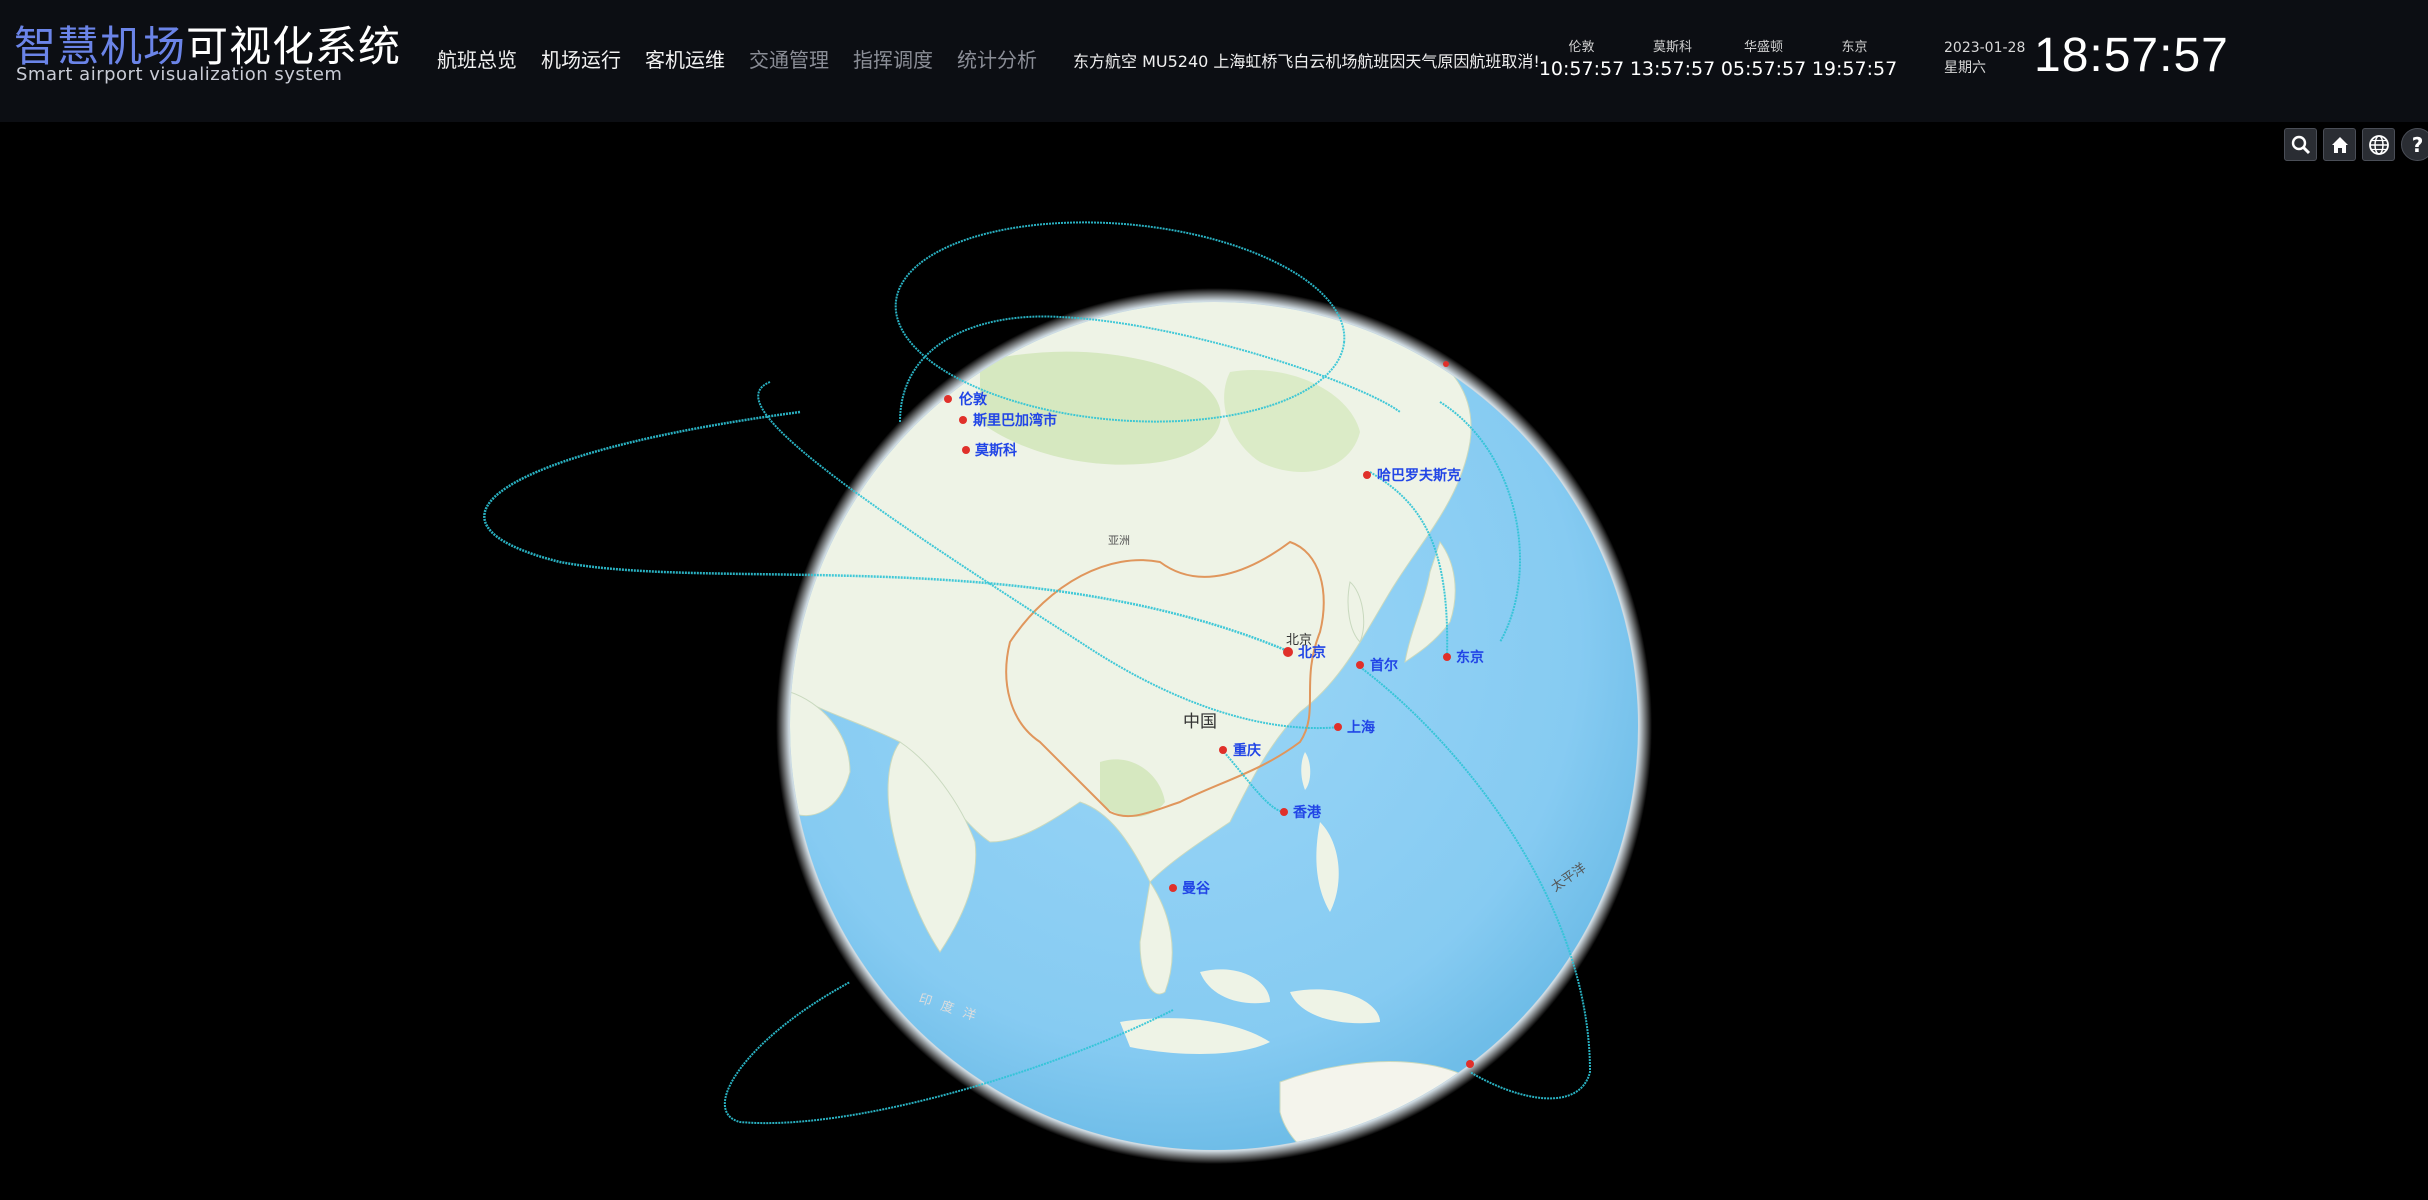 Image resolution: width=2428 pixels, height=1200 pixels. What do you see at coordinates (789, 58) in the screenshot?
I see `nav-traffic-management: 交通管理` at bounding box center [789, 58].